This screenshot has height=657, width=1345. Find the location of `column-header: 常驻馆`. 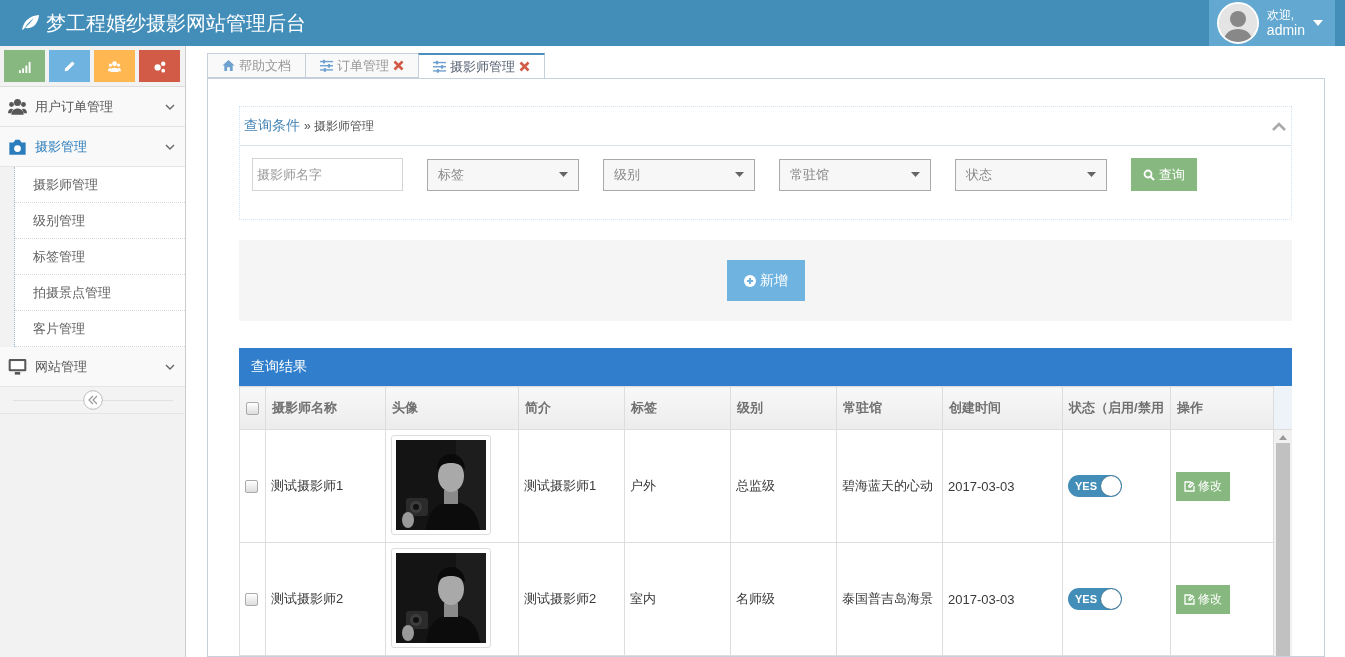

column-header: 常驻馆 is located at coordinates (889, 408).